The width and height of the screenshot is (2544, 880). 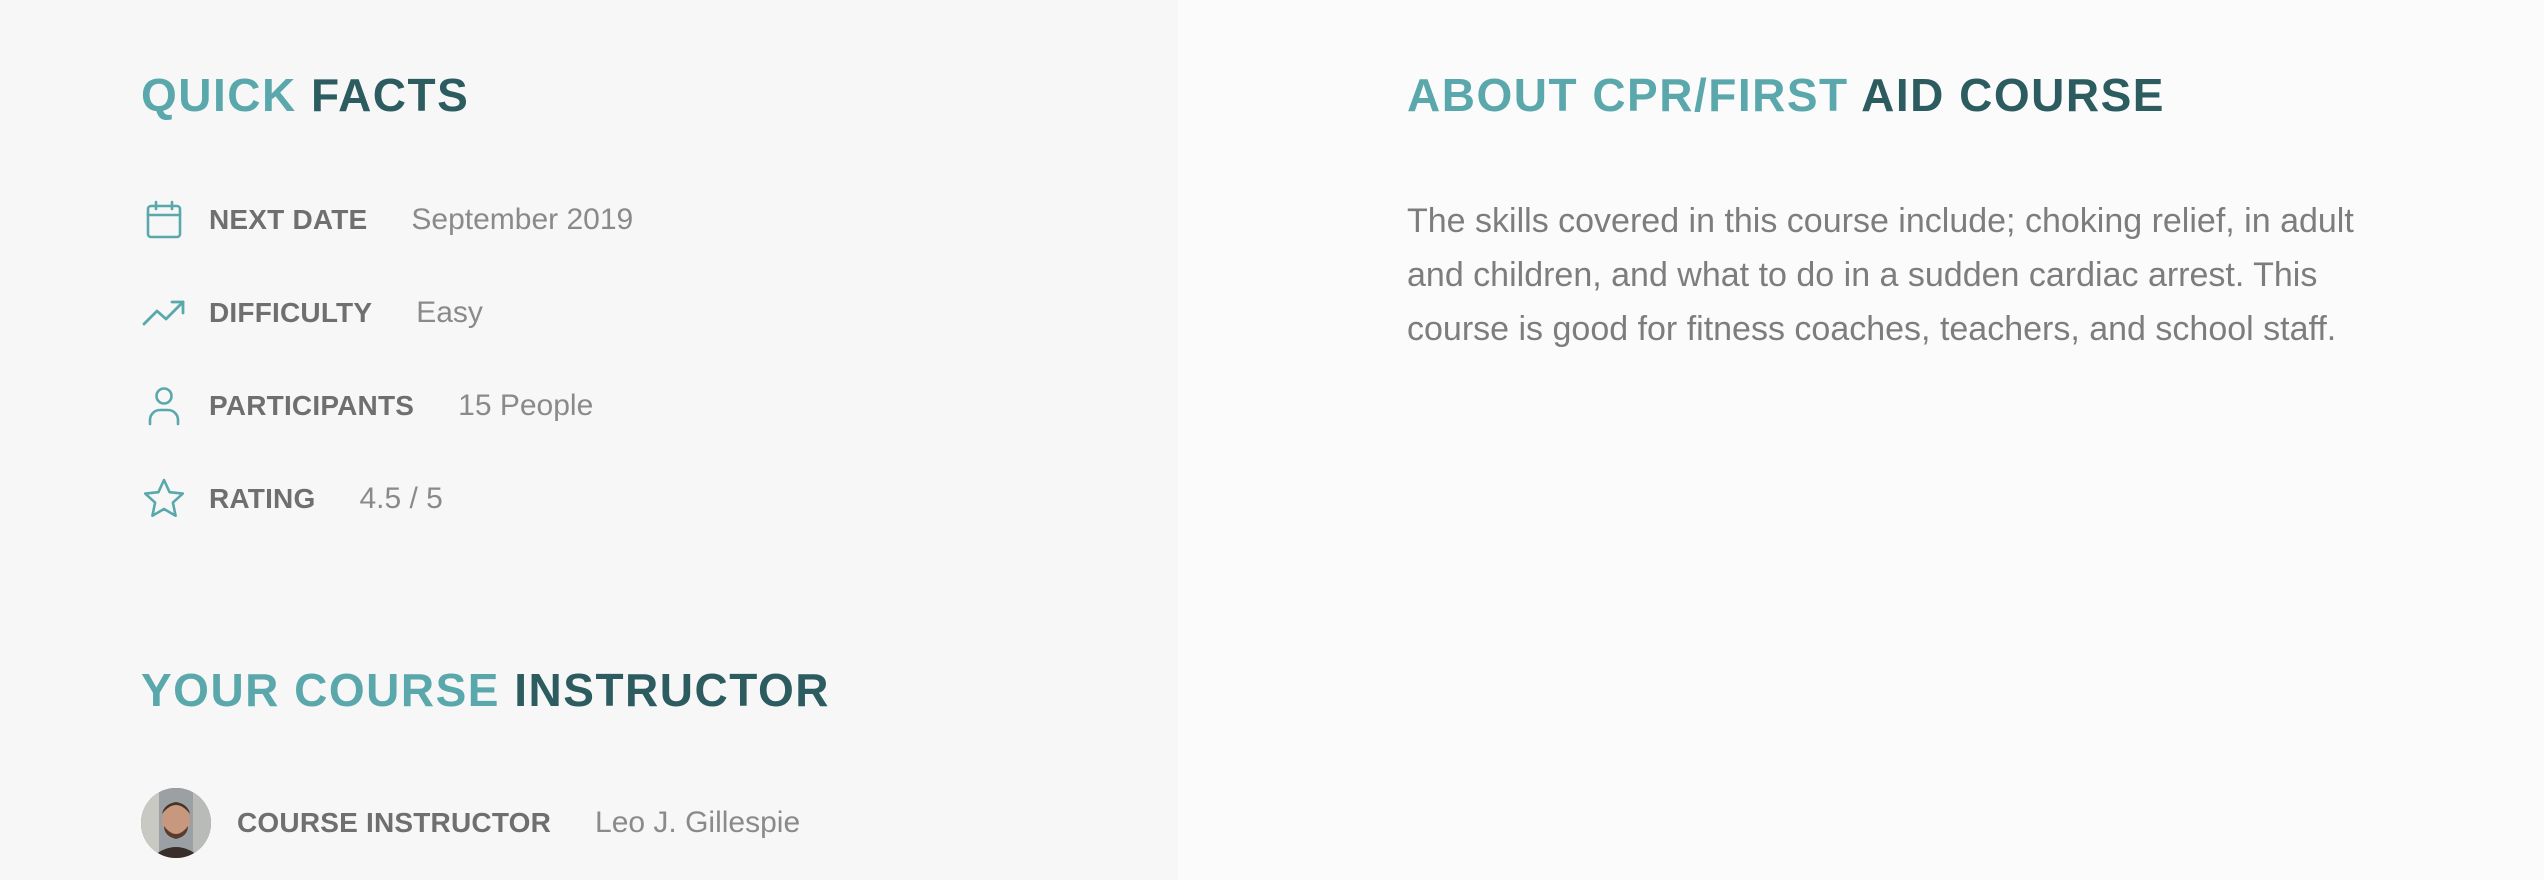 What do you see at coordinates (176, 823) in the screenshot?
I see `avatar` at bounding box center [176, 823].